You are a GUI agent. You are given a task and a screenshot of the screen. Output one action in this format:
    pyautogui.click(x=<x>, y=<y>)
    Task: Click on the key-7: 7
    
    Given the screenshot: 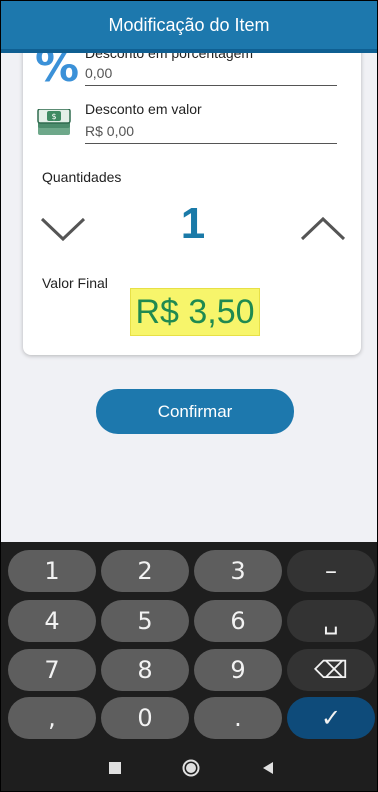 What is the action you would take?
    pyautogui.click(x=52, y=670)
    